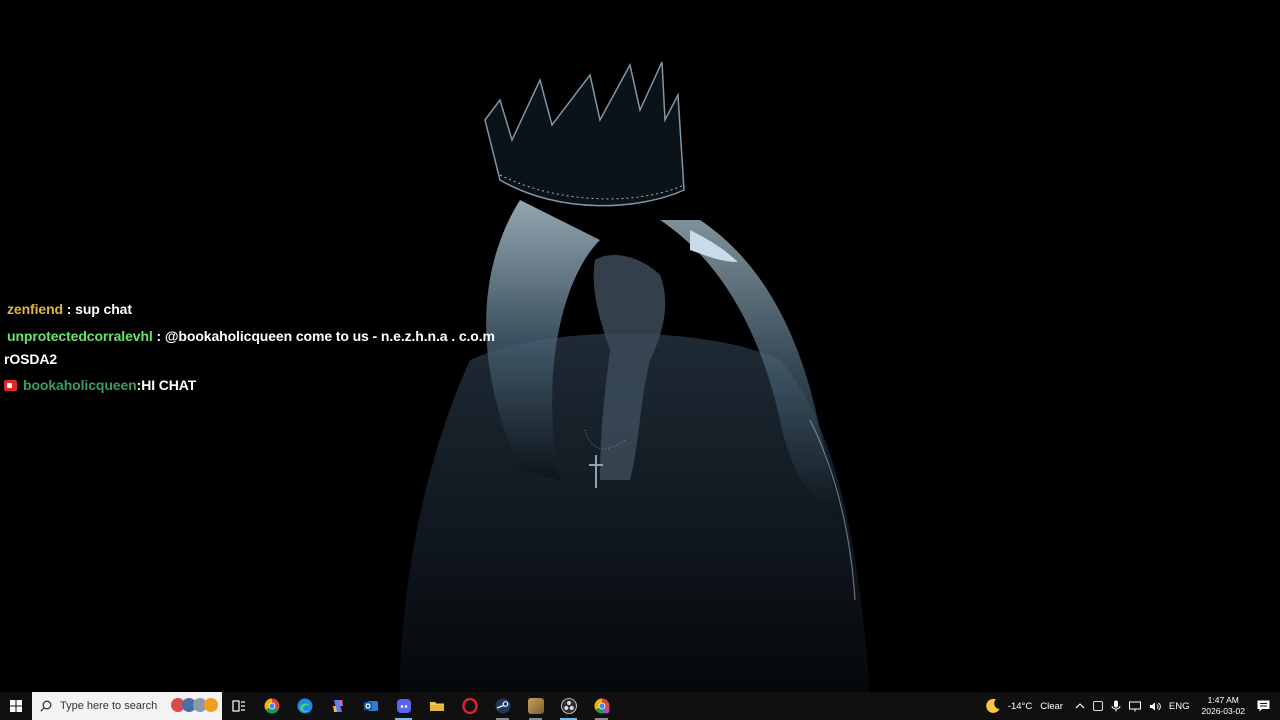  I want to click on notification-glyph, so click(1263, 706).